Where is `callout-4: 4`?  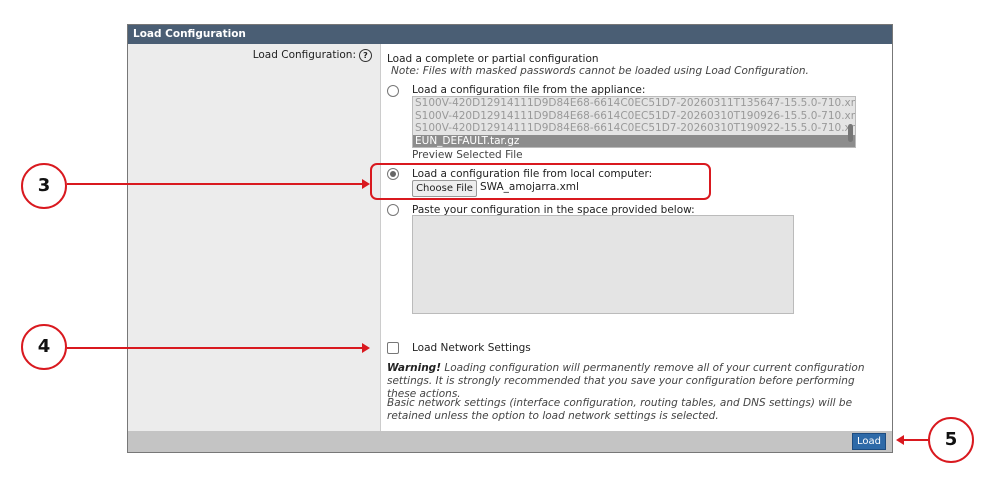
callout-4: 4 is located at coordinates (44, 347).